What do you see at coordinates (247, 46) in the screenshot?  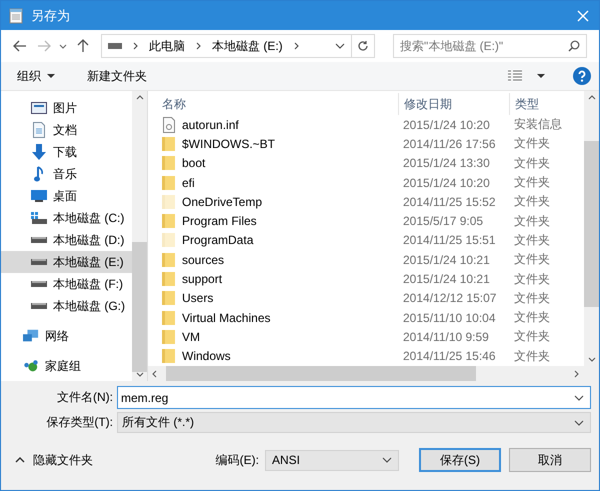 I see `breadcrumb: 本地磁盘 (E:)` at bounding box center [247, 46].